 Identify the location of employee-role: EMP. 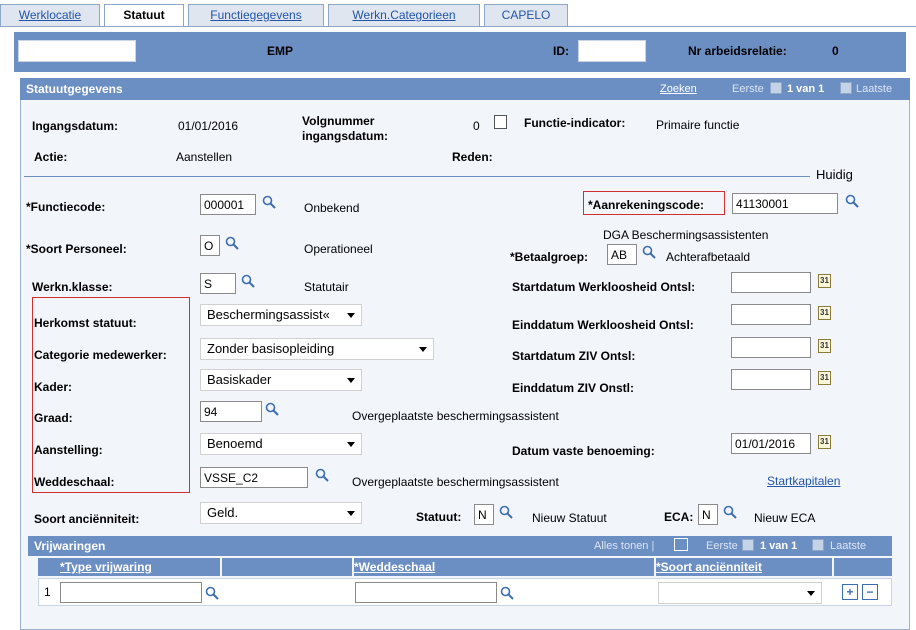
(280, 51).